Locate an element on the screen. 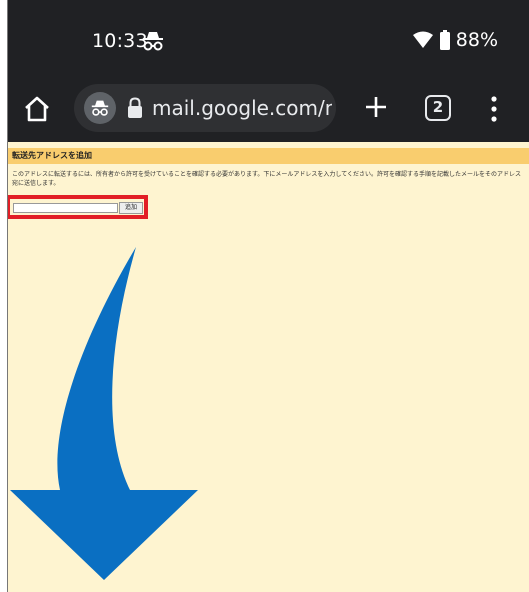  incognito-icon is located at coordinates (100, 108).